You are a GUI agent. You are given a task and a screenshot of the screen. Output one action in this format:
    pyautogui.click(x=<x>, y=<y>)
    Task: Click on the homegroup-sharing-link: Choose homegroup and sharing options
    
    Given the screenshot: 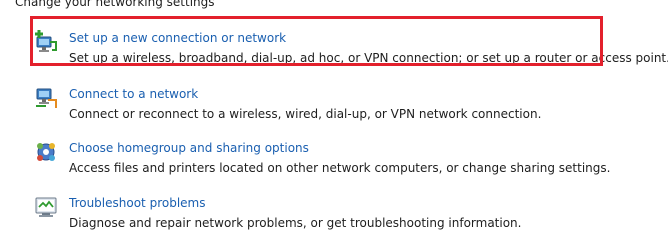 What is the action you would take?
    pyautogui.click(x=189, y=148)
    